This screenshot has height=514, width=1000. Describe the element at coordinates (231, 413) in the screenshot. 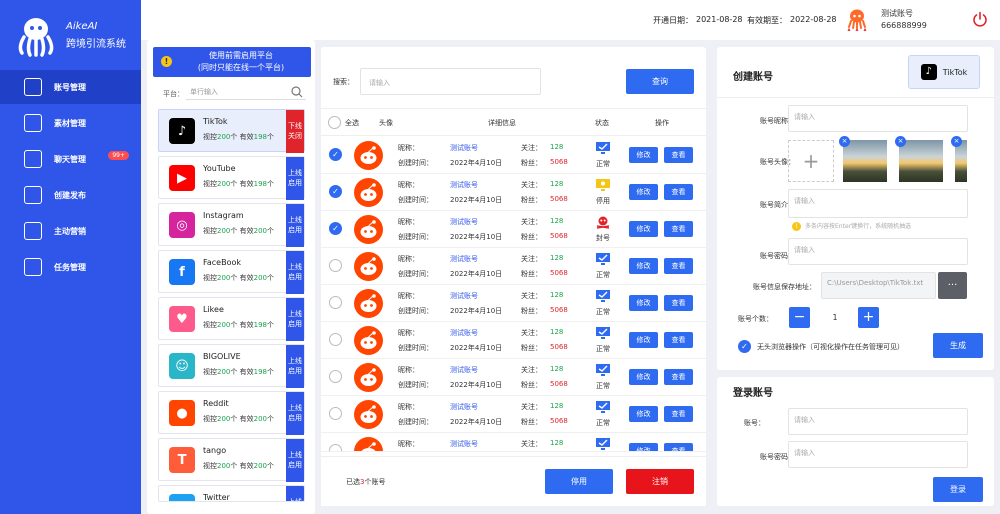

I see `platform-card: ● Reddit 视控200个 有效200个 上线 启用` at that location.